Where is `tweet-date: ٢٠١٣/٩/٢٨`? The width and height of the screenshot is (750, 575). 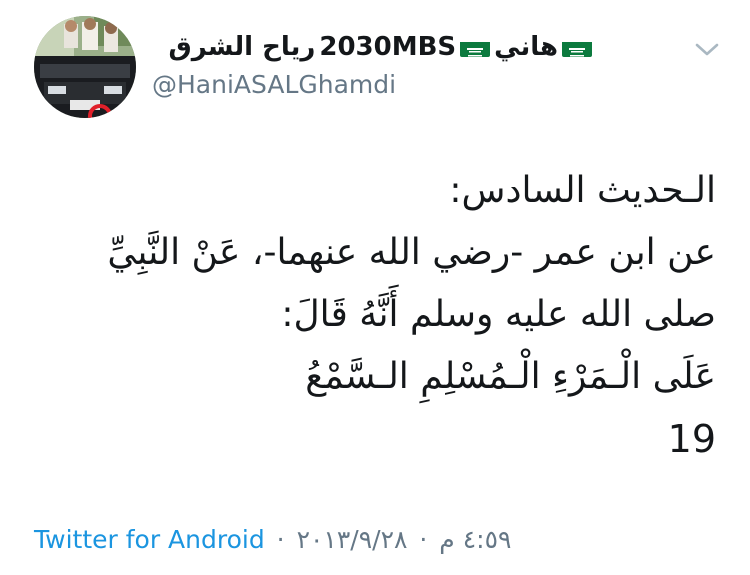 tweet-date: ٢٠١٣/٩/٢٨ is located at coordinates (352, 539).